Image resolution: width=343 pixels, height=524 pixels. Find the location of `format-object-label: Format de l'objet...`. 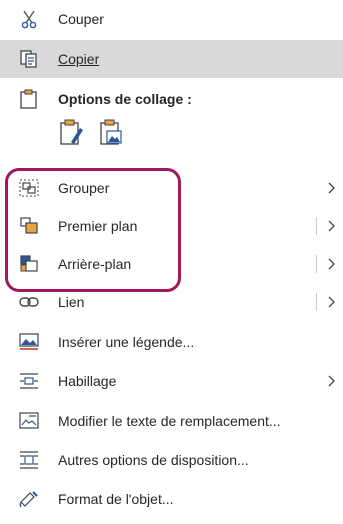

format-object-label: Format de l'objet... is located at coordinates (116, 499).